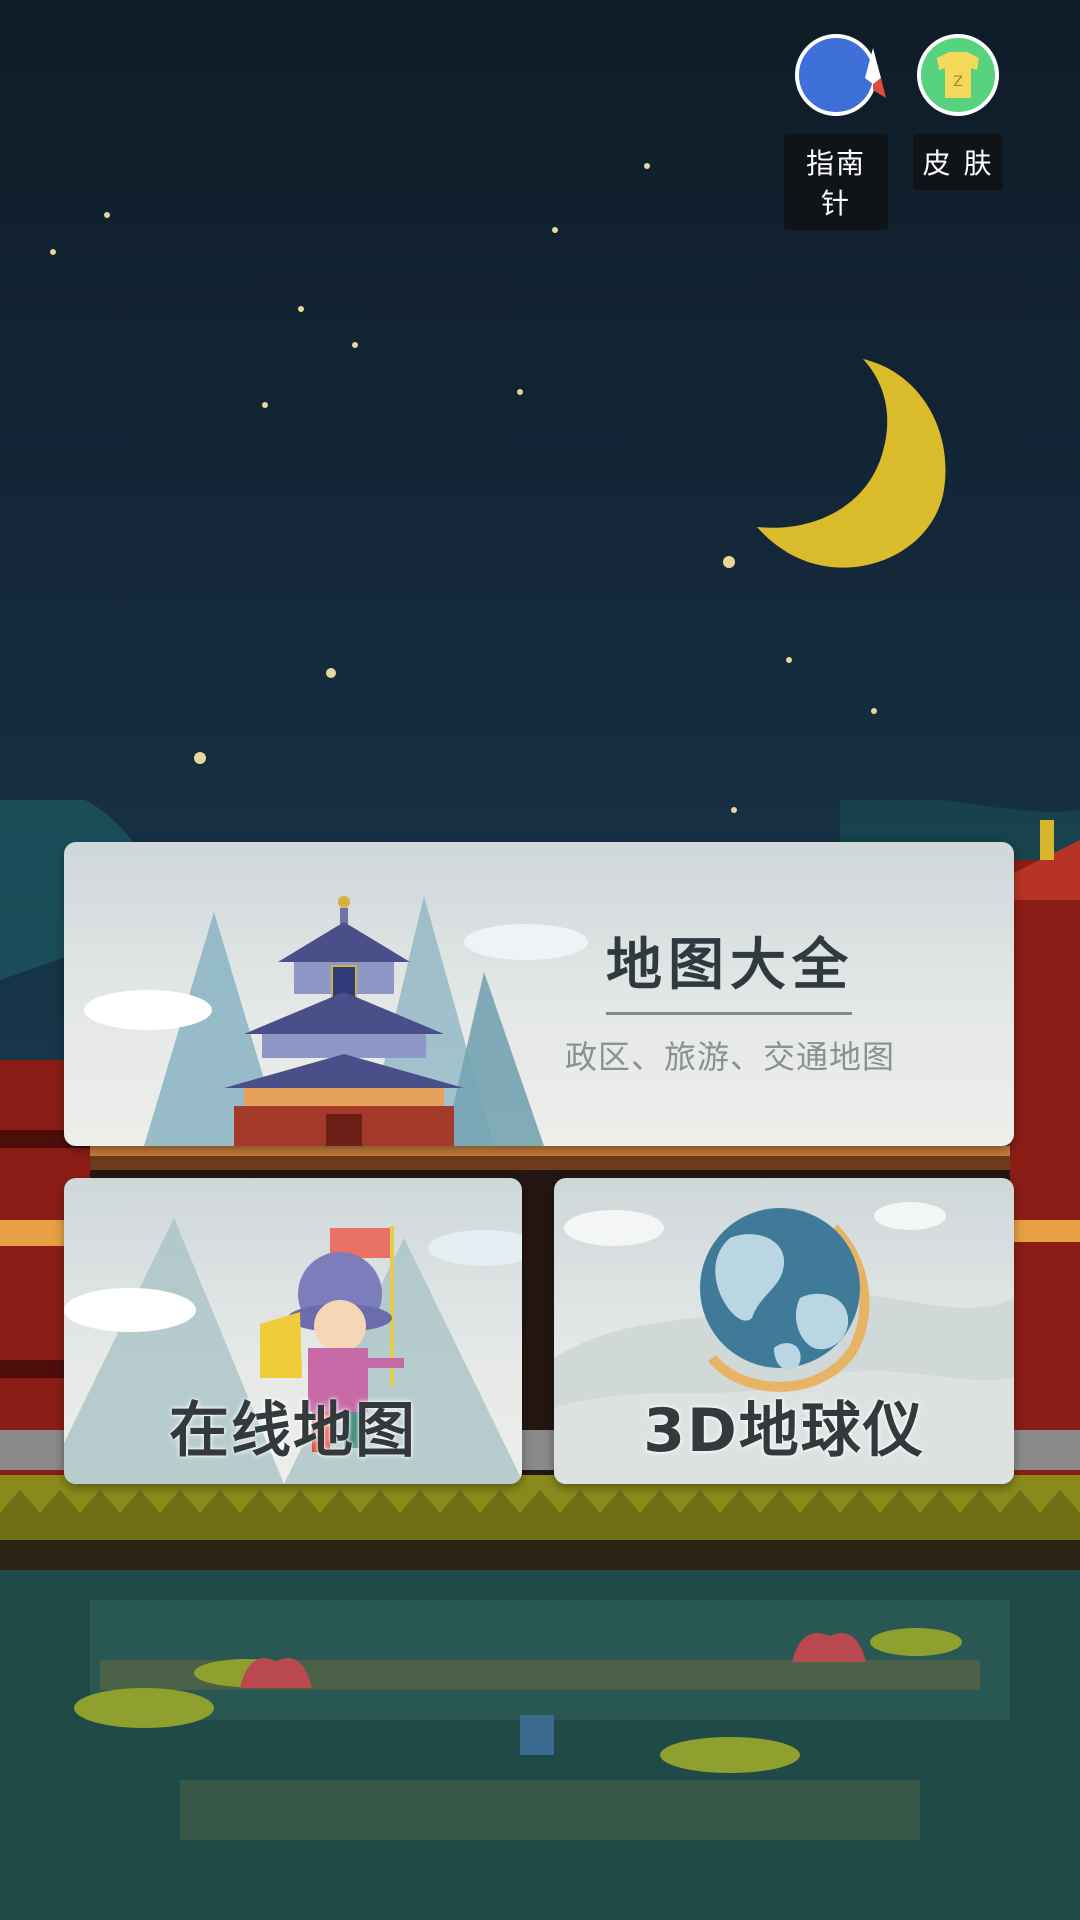 The image size is (1080, 1920). What do you see at coordinates (729, 1057) in the screenshot?
I see `atlas-subtitle: 政区、旅游、交通地图` at bounding box center [729, 1057].